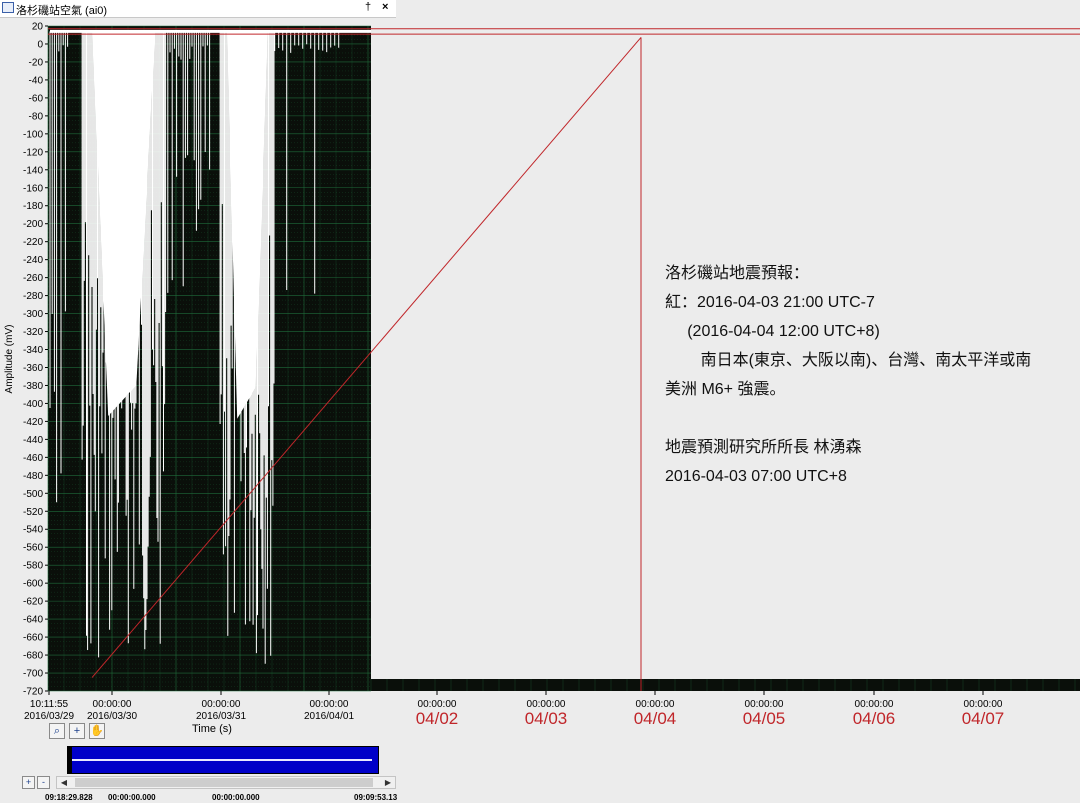 The height and width of the screenshot is (803, 1080). What do you see at coordinates (33, 548) in the screenshot?
I see `y-tick-label: -560` at bounding box center [33, 548].